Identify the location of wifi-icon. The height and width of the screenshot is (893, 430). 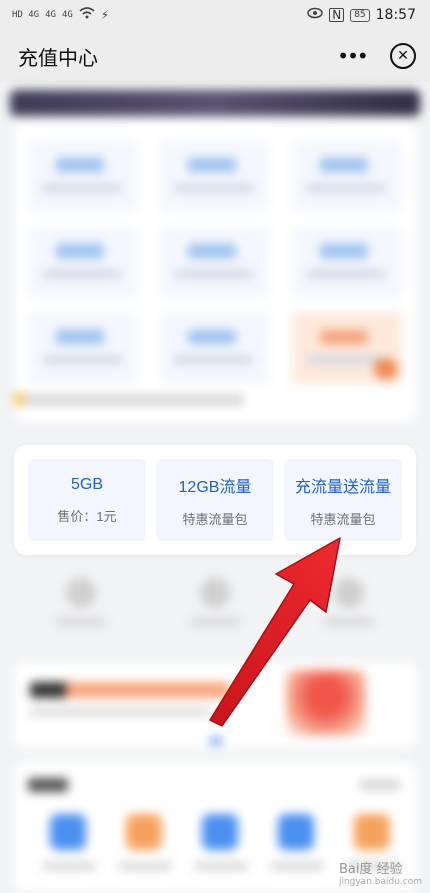
(87, 15).